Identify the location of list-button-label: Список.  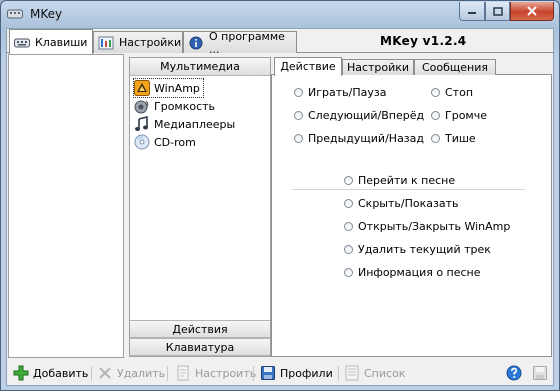
(385, 373).